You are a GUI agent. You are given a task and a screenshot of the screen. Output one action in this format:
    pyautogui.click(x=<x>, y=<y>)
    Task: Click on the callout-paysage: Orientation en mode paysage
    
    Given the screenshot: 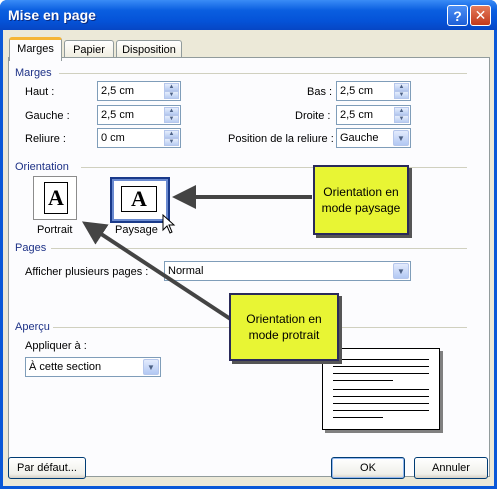 What is the action you would take?
    pyautogui.click(x=361, y=200)
    